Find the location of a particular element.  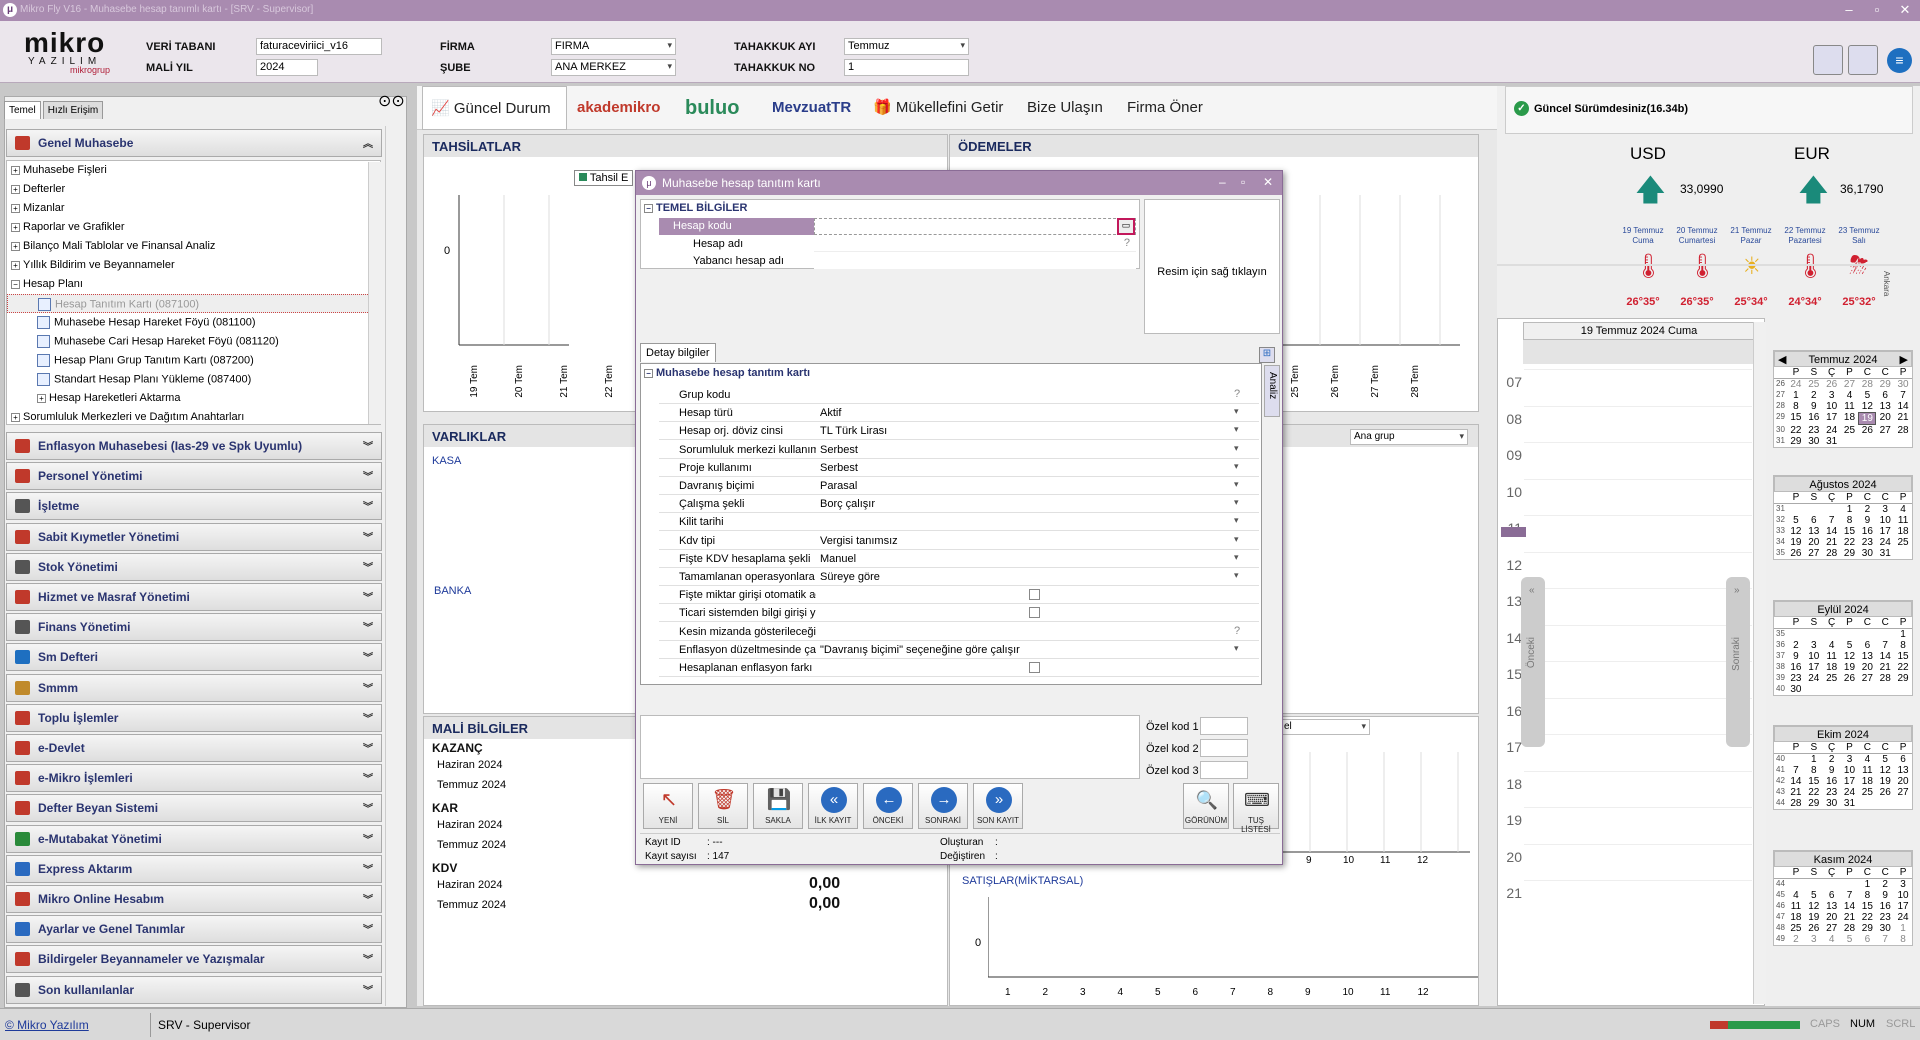

module-item: Ayarlar ve Genel Tanımlar ︾ is located at coordinates (194, 929).